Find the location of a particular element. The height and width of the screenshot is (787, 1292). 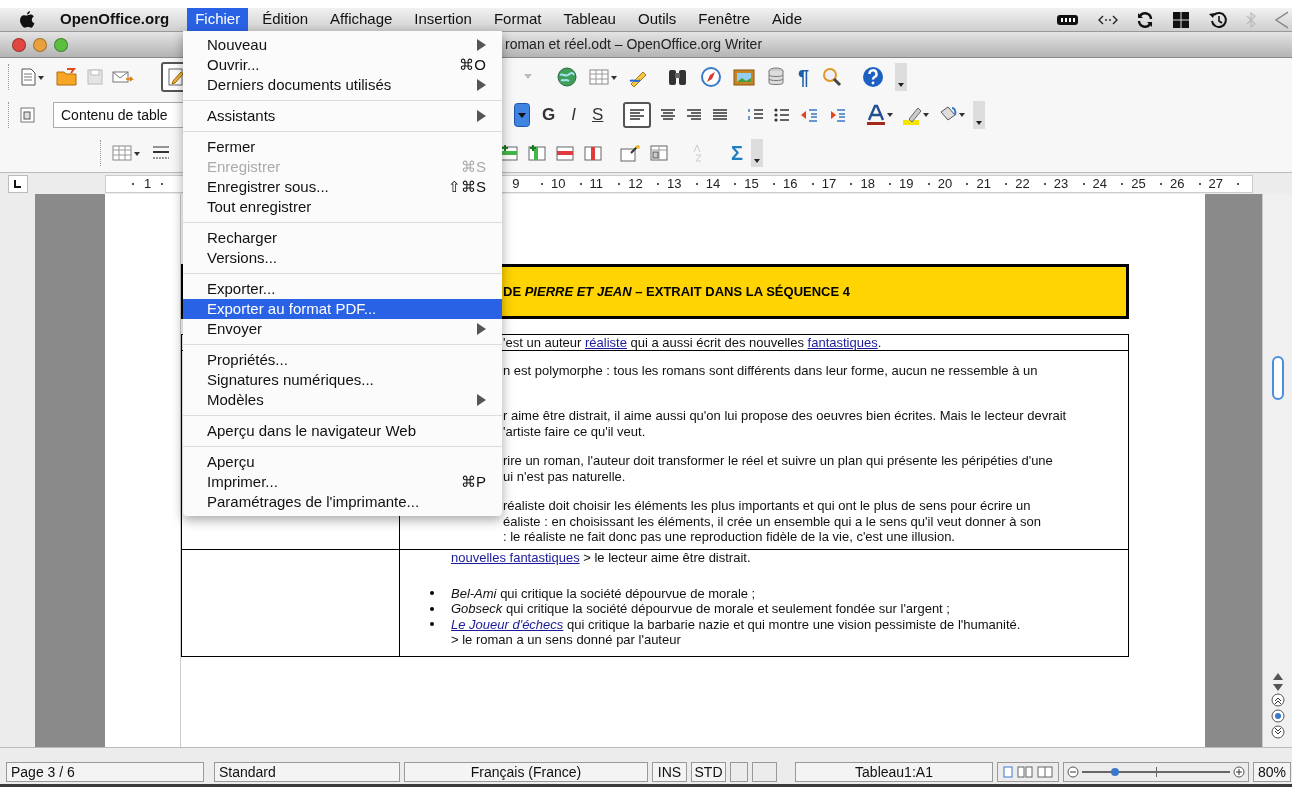

status-field is located at coordinates (764, 772).